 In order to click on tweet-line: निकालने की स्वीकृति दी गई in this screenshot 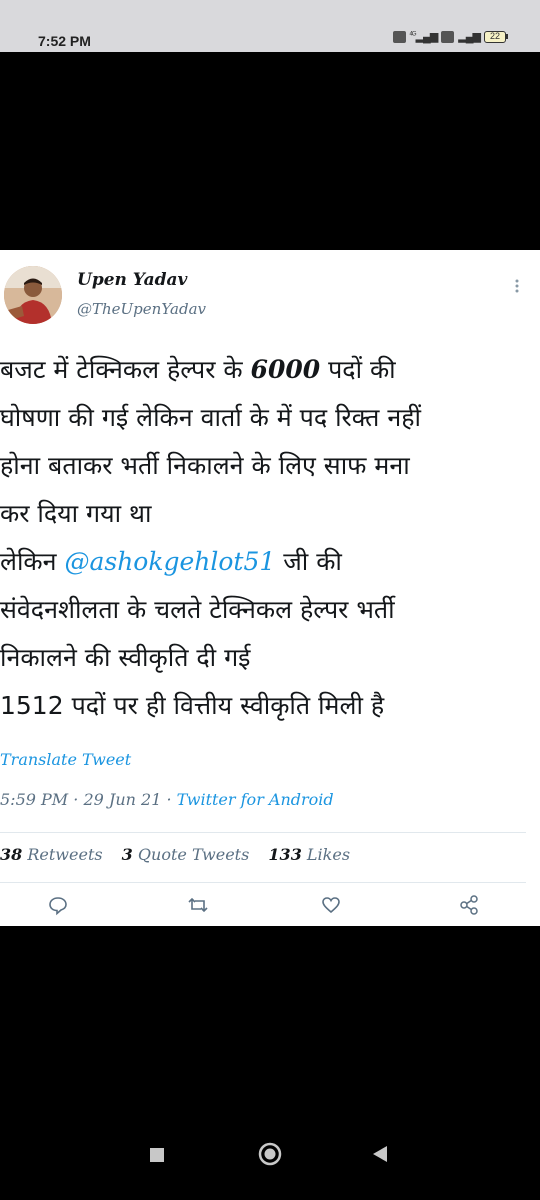, I will do `click(125, 657)`.